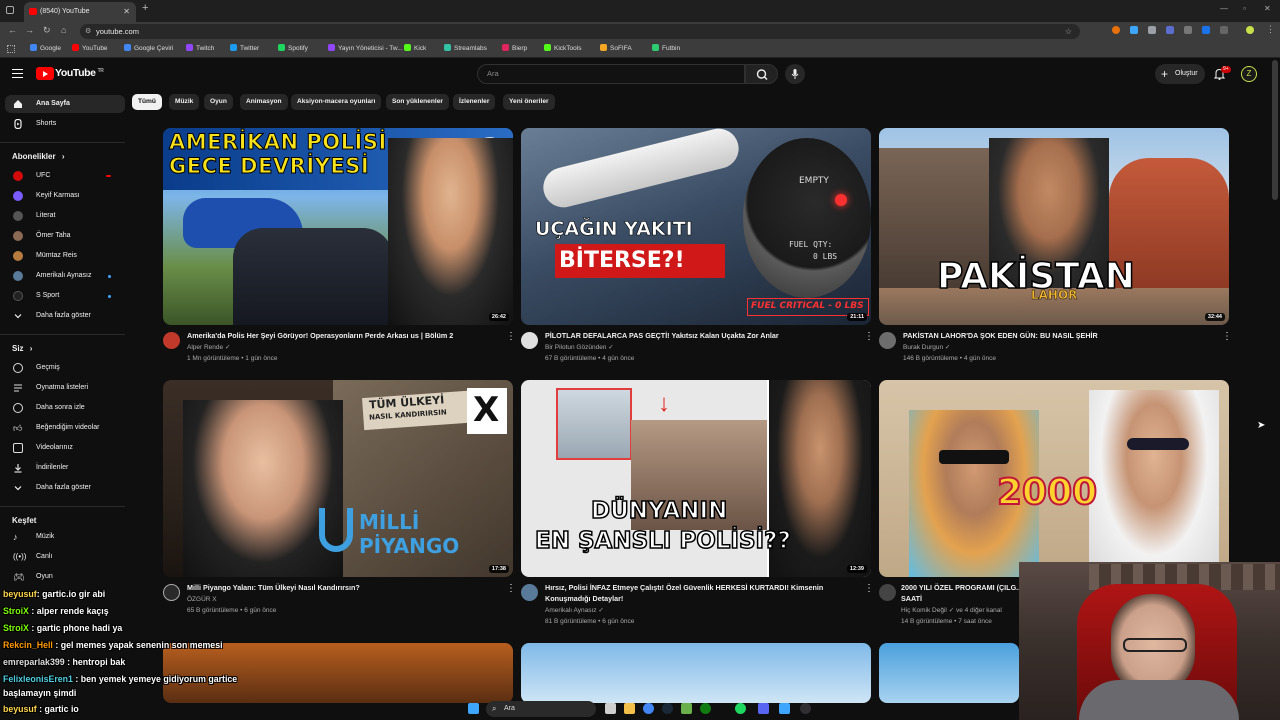 Image resolution: width=1280 pixels, height=720 pixels. Describe the element at coordinates (926, 347) in the screenshot. I see `channel-name: Burak Durgun ✓` at that location.